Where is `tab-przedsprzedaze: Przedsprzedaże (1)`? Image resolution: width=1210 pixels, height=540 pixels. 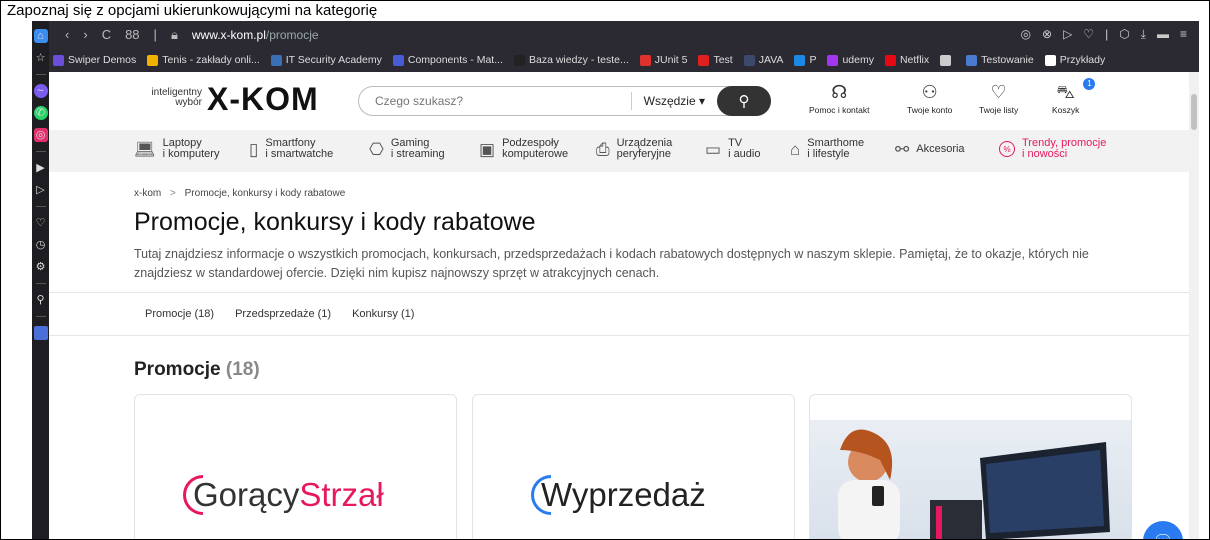 tab-przedsprzedaze: Przedsprzedaże (1) is located at coordinates (283, 314).